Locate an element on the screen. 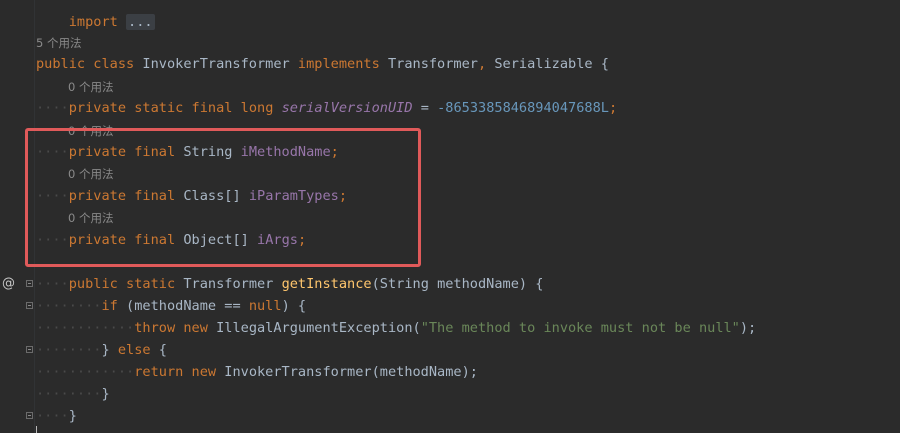 Image resolution: width=900 pixels, height=433 pixels. interface-transformer: Transformer is located at coordinates (432, 64).